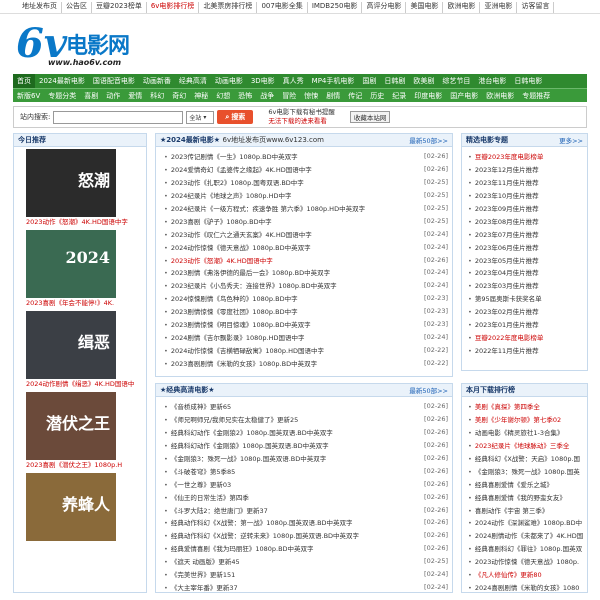 The height and width of the screenshot is (600, 600). Describe the element at coordinates (538, 7) in the screenshot. I see `top-link: 访客留言` at that location.